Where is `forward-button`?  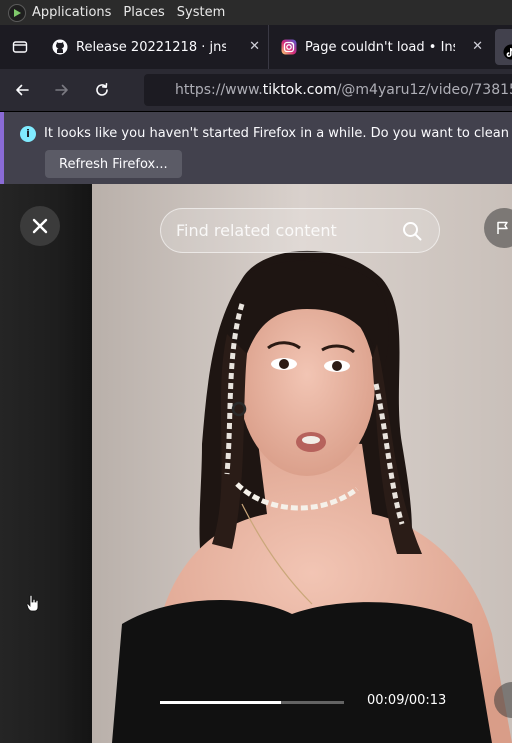 forward-button is located at coordinates (62, 90).